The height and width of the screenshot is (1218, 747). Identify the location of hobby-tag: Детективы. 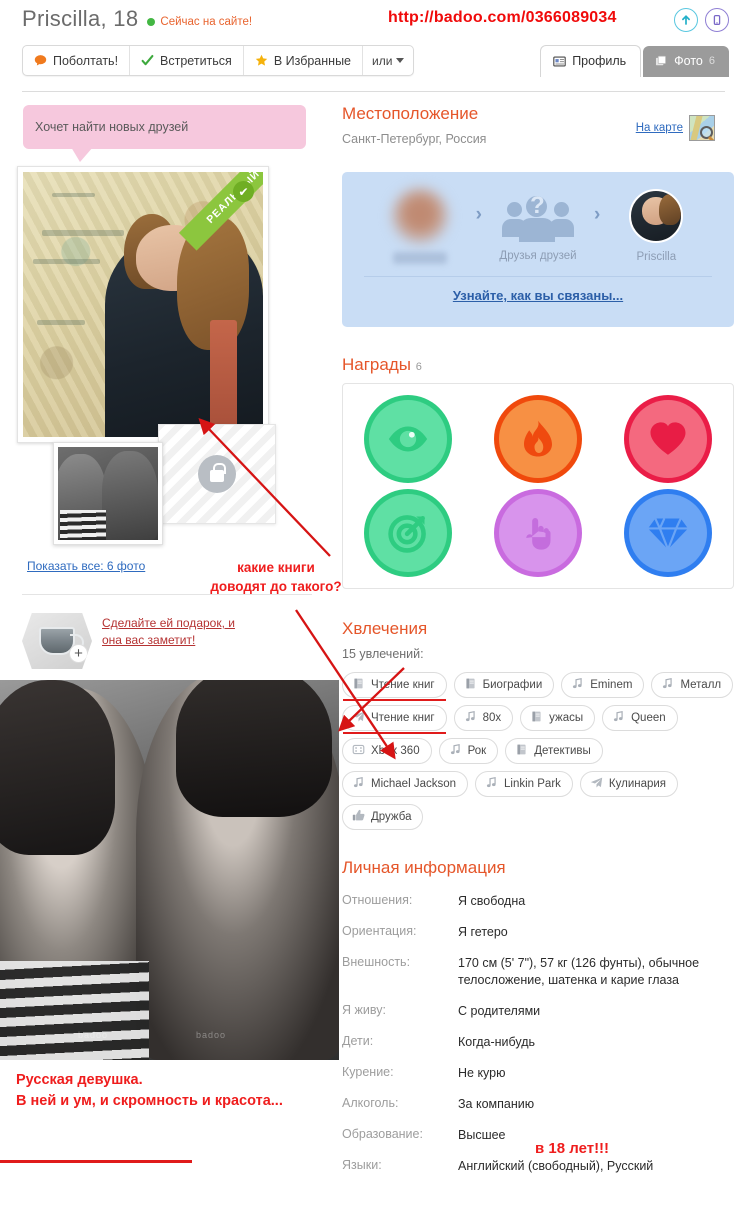
(554, 751).